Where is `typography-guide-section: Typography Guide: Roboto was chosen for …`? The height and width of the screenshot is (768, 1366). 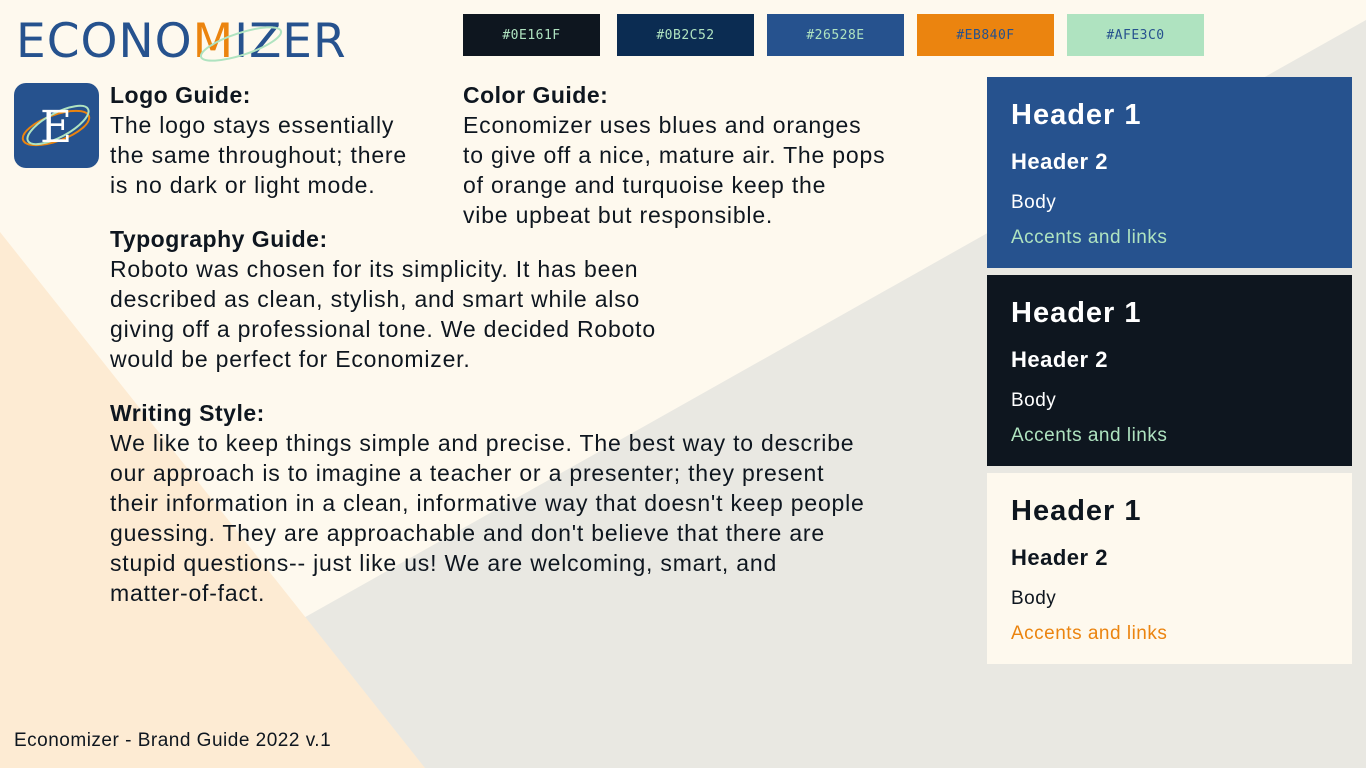 typography-guide-section: Typography Guide: Roboto was chosen for … is located at coordinates (430, 299).